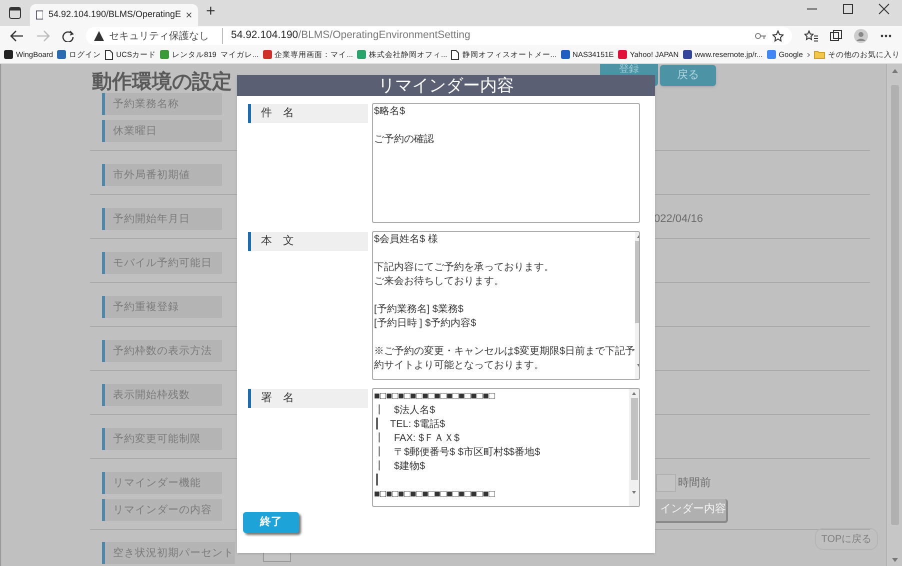  Describe the element at coordinates (400, 467) in the screenshot. I see `text-line: ┃ $建物$` at that location.